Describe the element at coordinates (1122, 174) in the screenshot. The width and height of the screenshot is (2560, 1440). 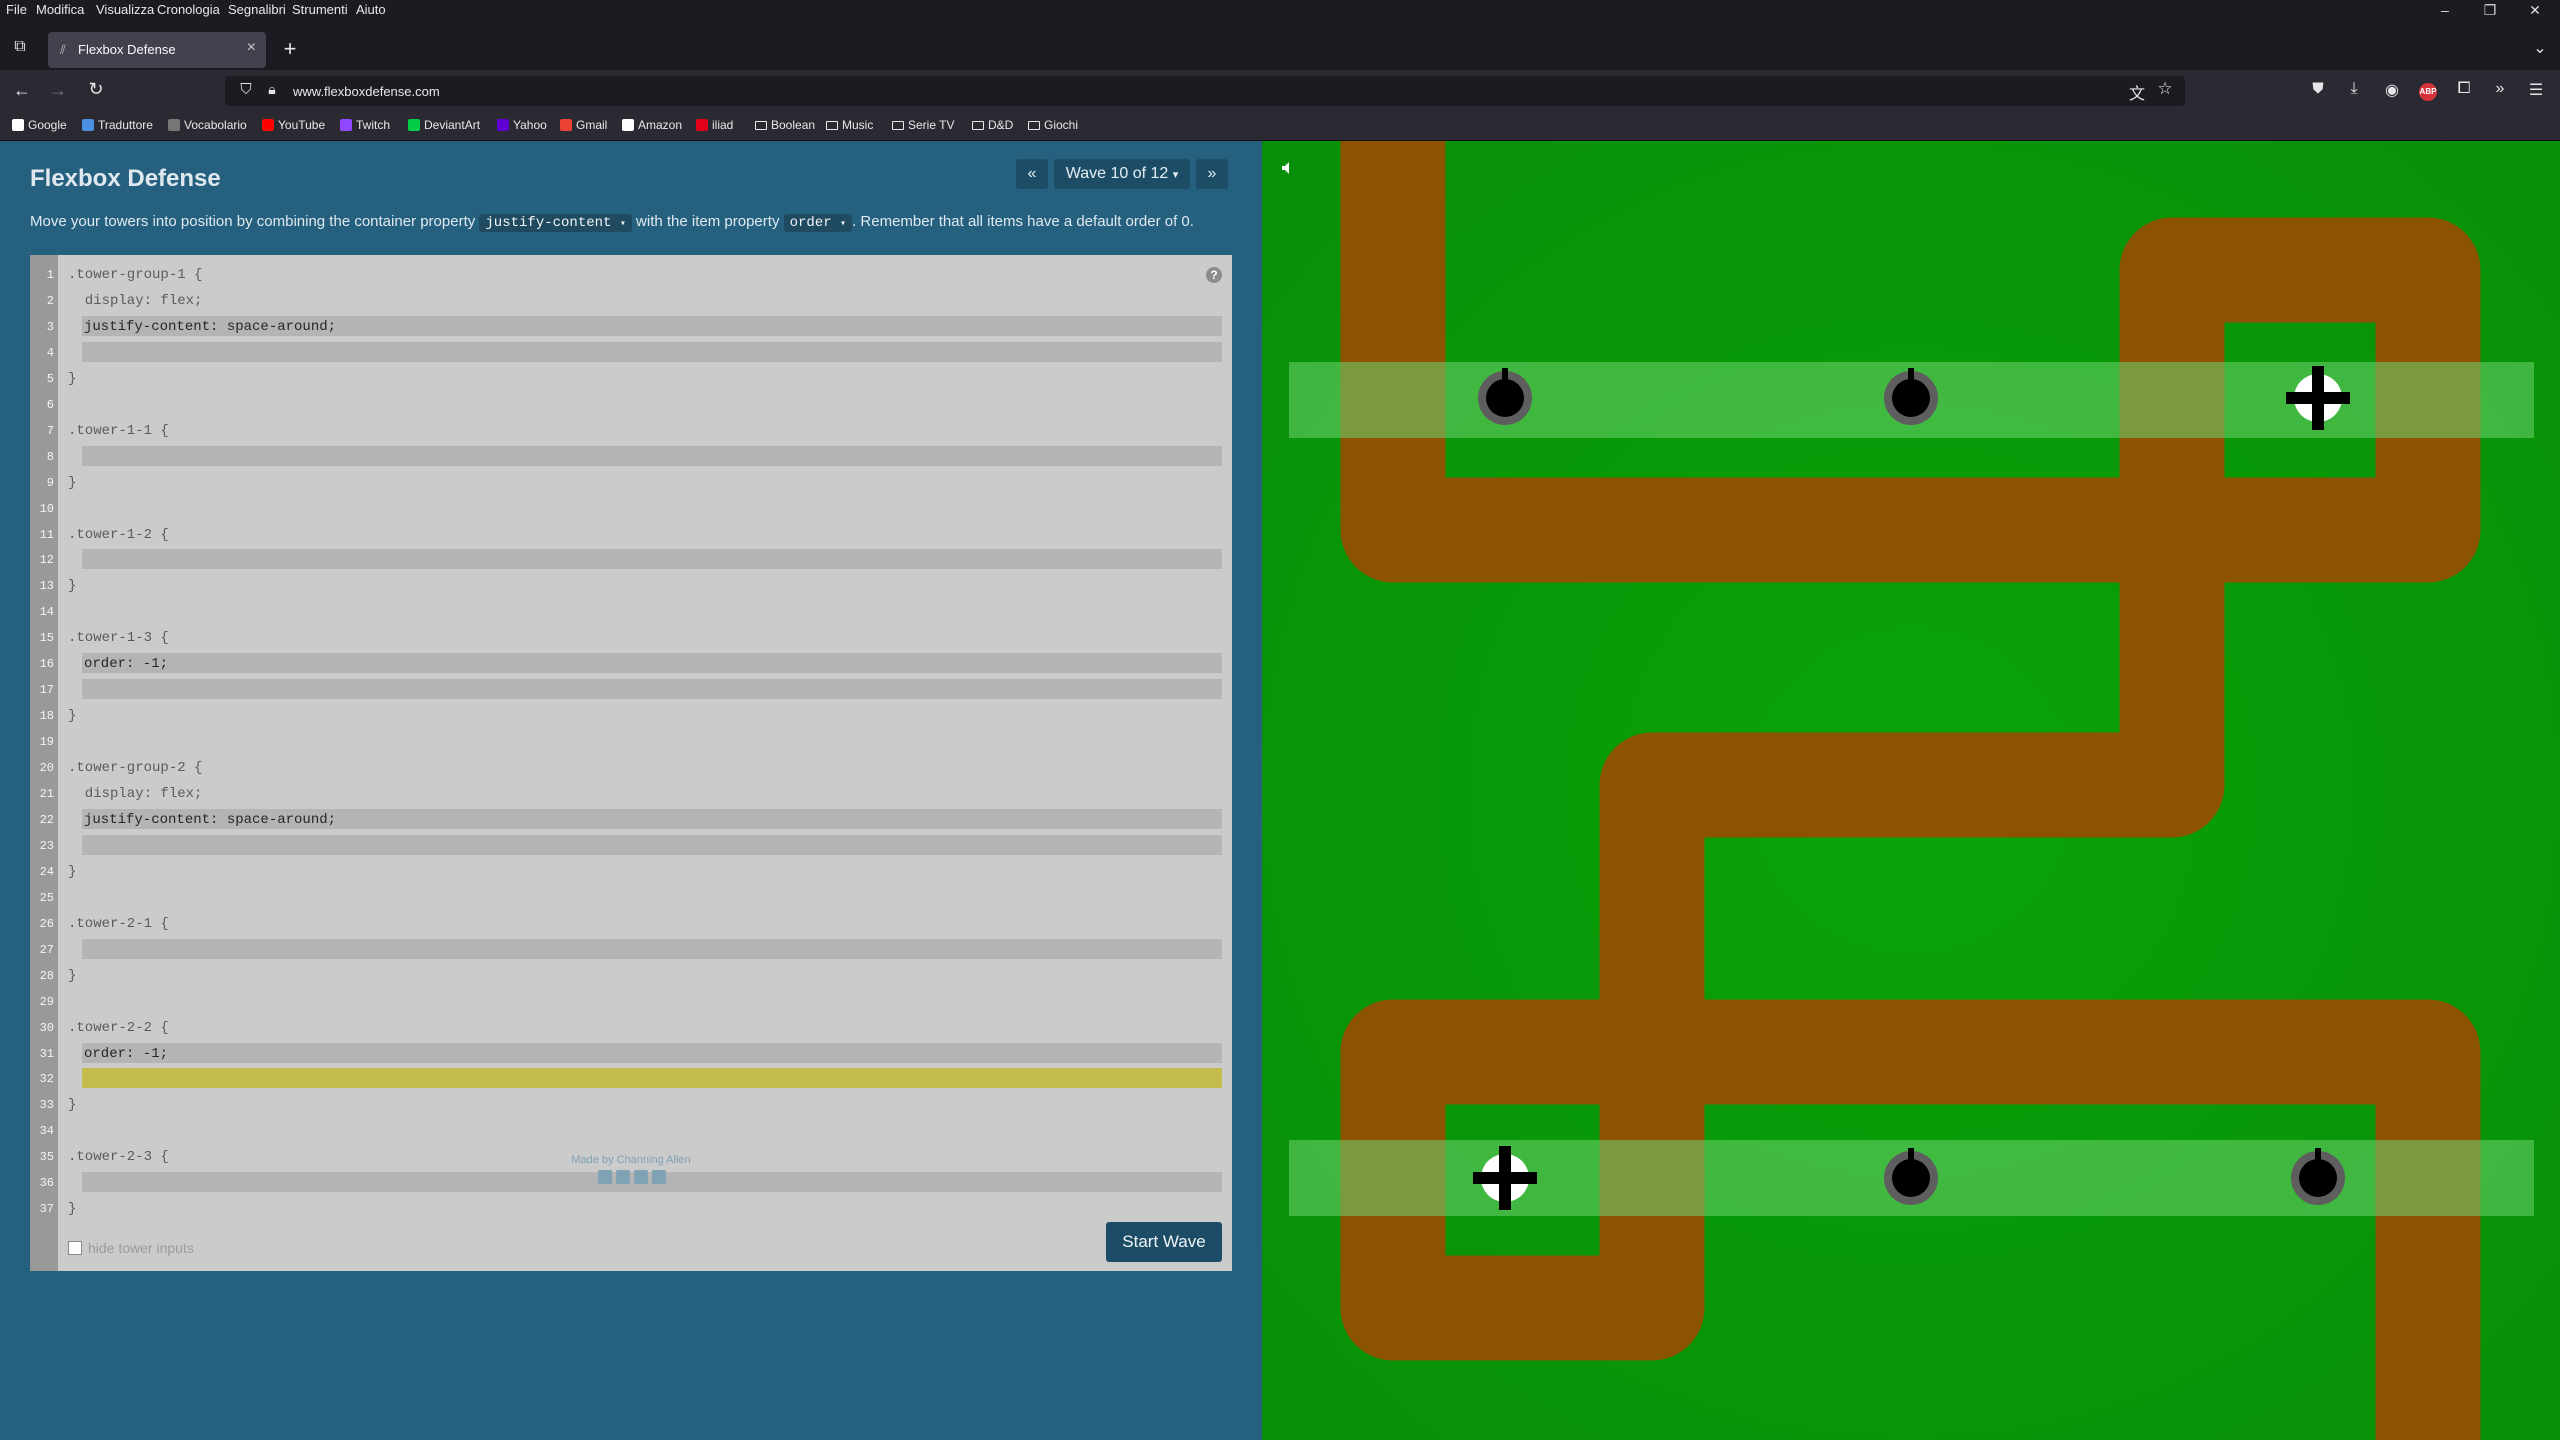
I see `wave-select-button: Wave 10 of 12 ▾` at that location.